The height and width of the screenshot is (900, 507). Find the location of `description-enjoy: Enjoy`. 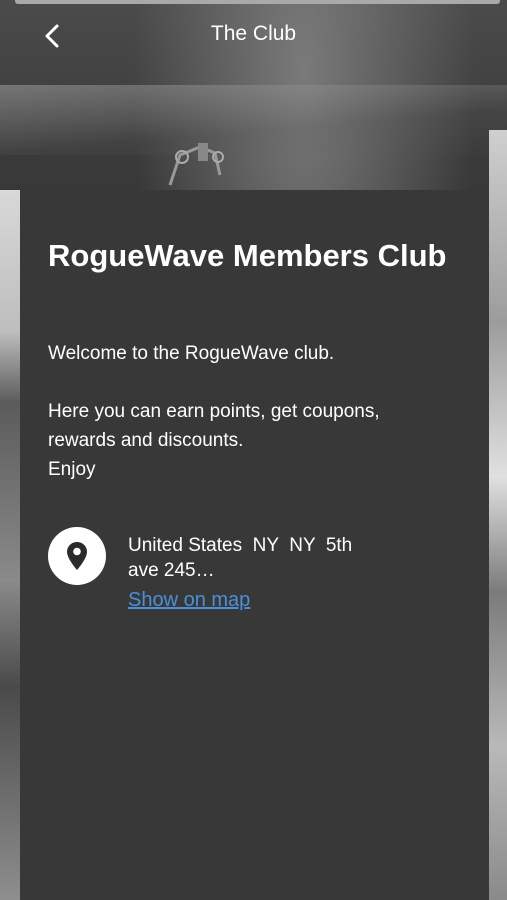

description-enjoy: Enjoy is located at coordinates (72, 469).